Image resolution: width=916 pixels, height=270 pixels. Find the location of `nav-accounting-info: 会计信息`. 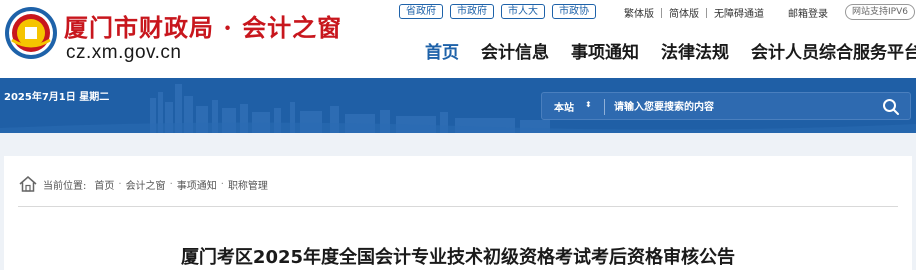

nav-accounting-info: 会计信息 is located at coordinates (515, 50).